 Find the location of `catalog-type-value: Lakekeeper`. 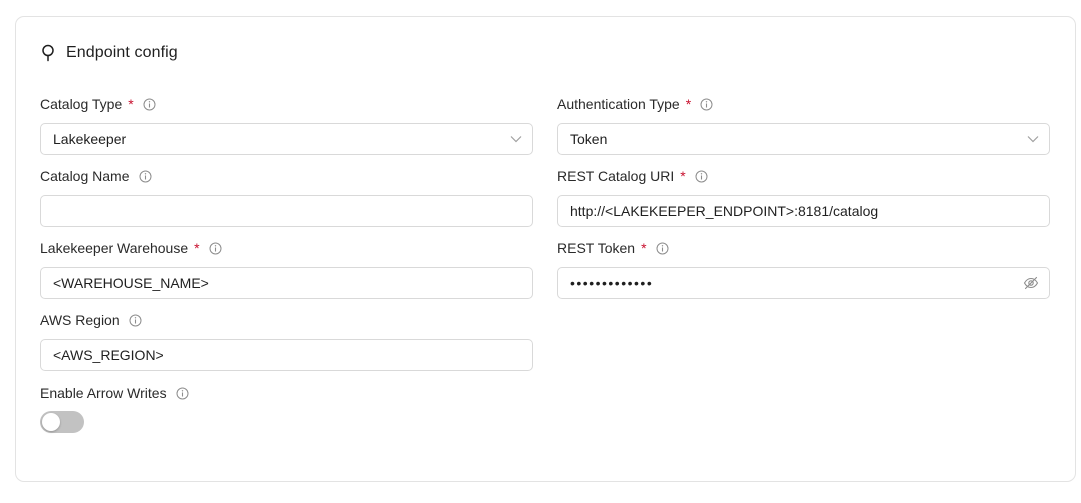

catalog-type-value: Lakekeeper is located at coordinates (90, 139).